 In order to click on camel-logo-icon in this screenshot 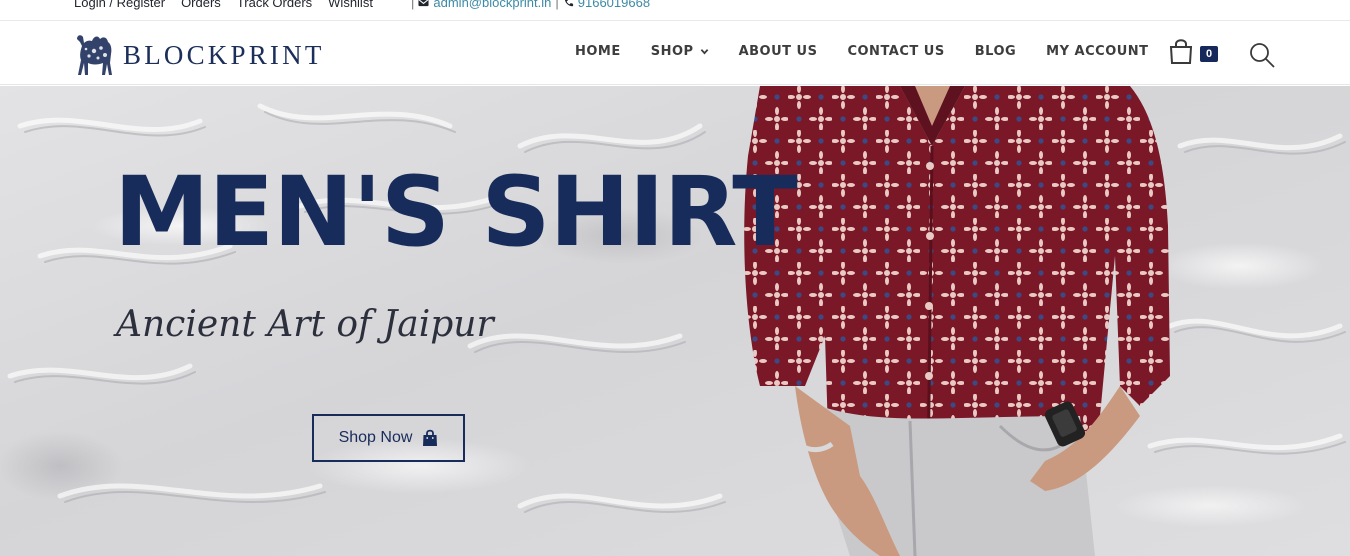, I will do `click(94, 55)`.